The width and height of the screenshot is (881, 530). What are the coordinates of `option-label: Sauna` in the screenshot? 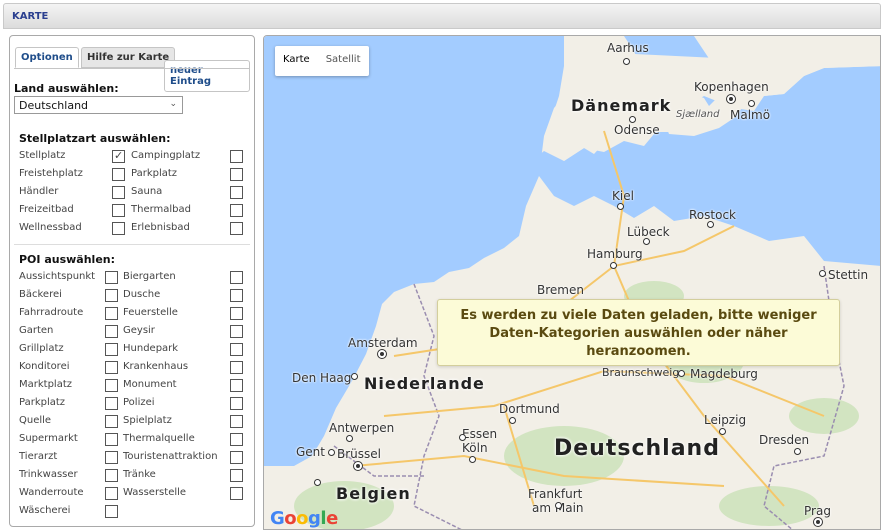 It's located at (147, 191).